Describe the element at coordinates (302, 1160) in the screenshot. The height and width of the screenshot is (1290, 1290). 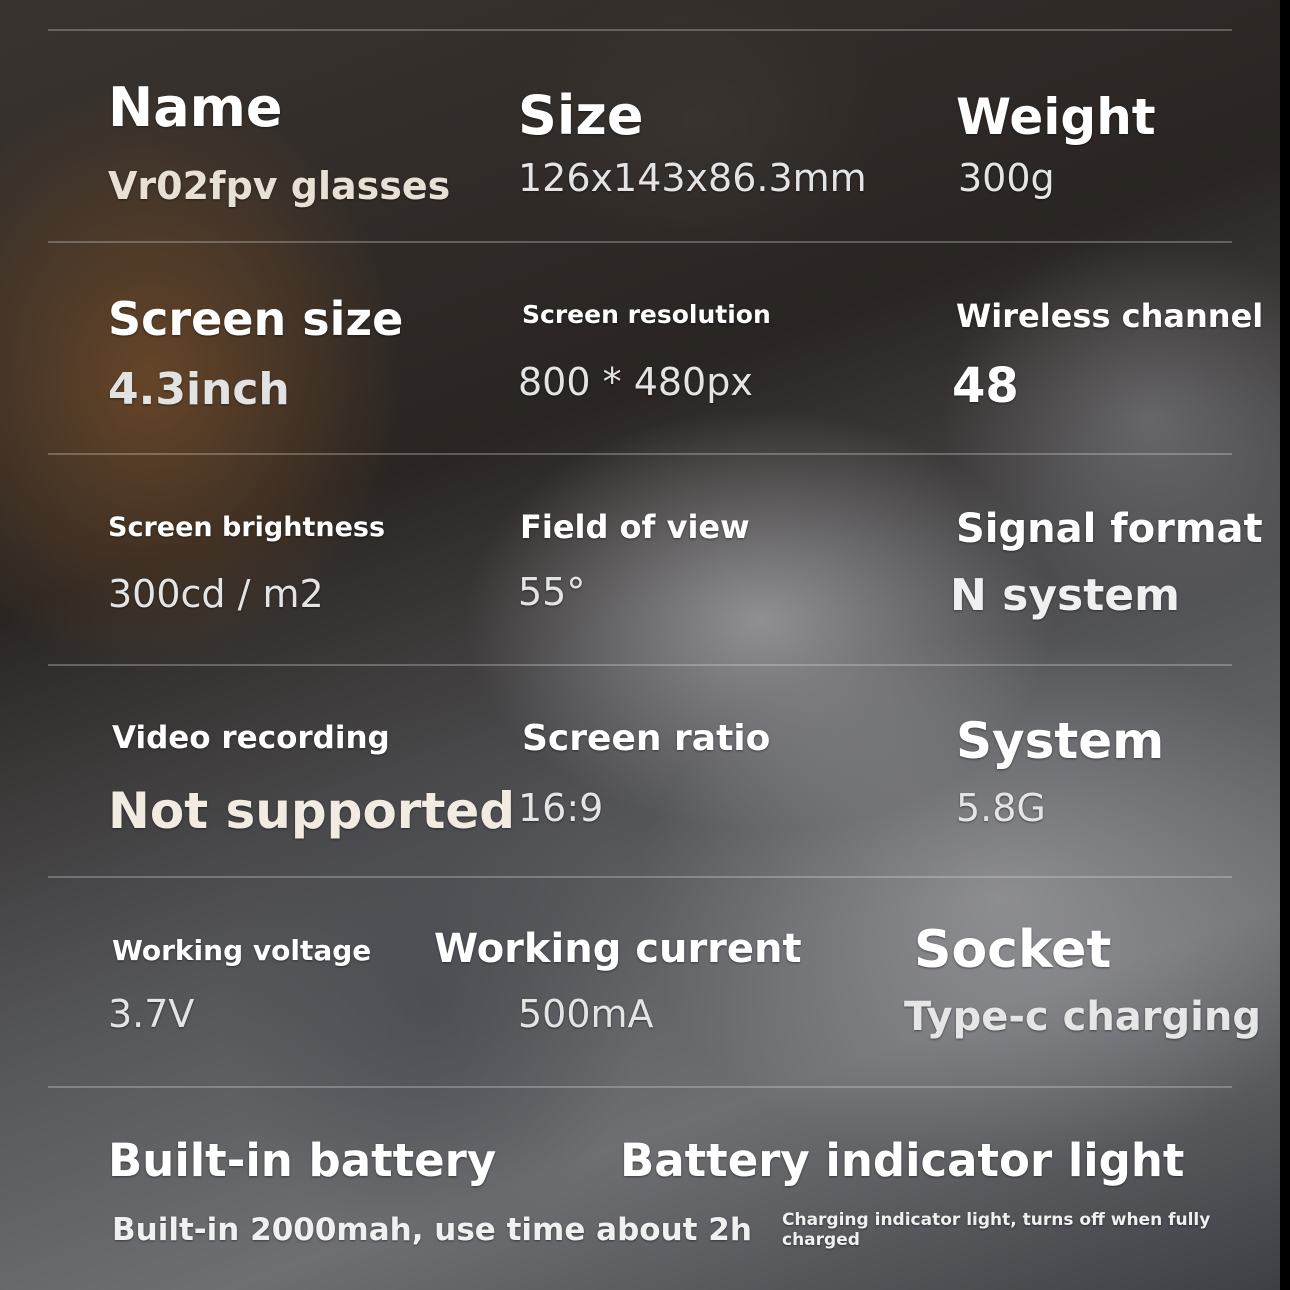
I see `built-in-battery-label: Built-in battery` at that location.